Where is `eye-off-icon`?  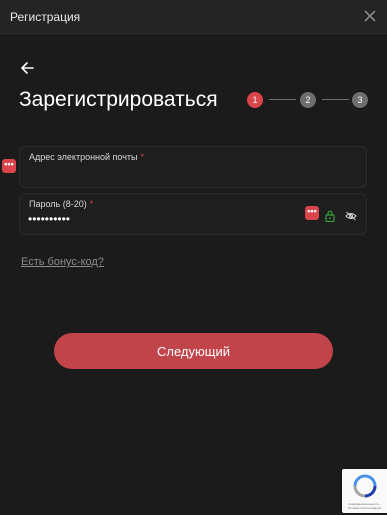
eye-off-icon is located at coordinates (351, 216).